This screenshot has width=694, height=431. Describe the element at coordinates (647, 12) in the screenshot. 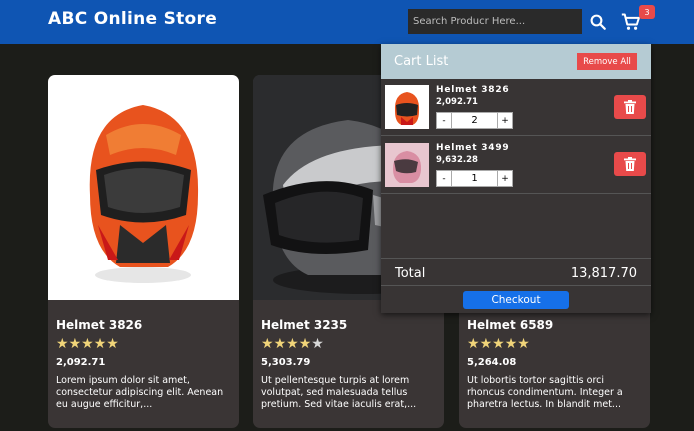

I see `cart-count-badge: 3` at that location.